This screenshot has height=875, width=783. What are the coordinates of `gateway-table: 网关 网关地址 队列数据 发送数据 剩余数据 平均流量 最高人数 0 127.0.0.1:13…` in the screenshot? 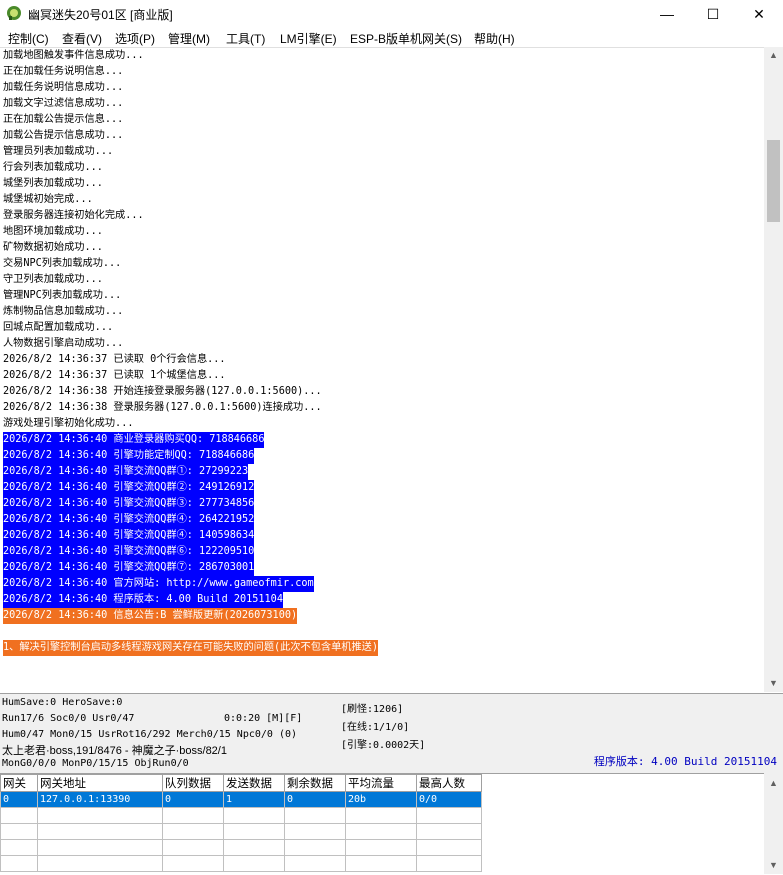 It's located at (241, 823).